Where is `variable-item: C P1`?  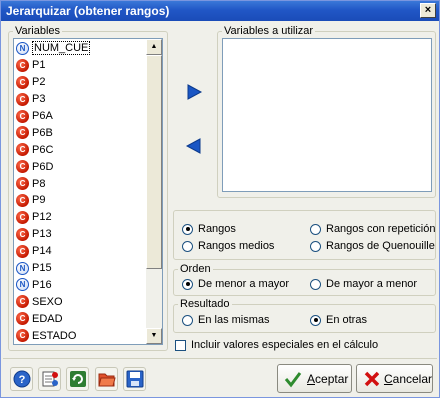
variable-item: C P1 is located at coordinates (81, 65).